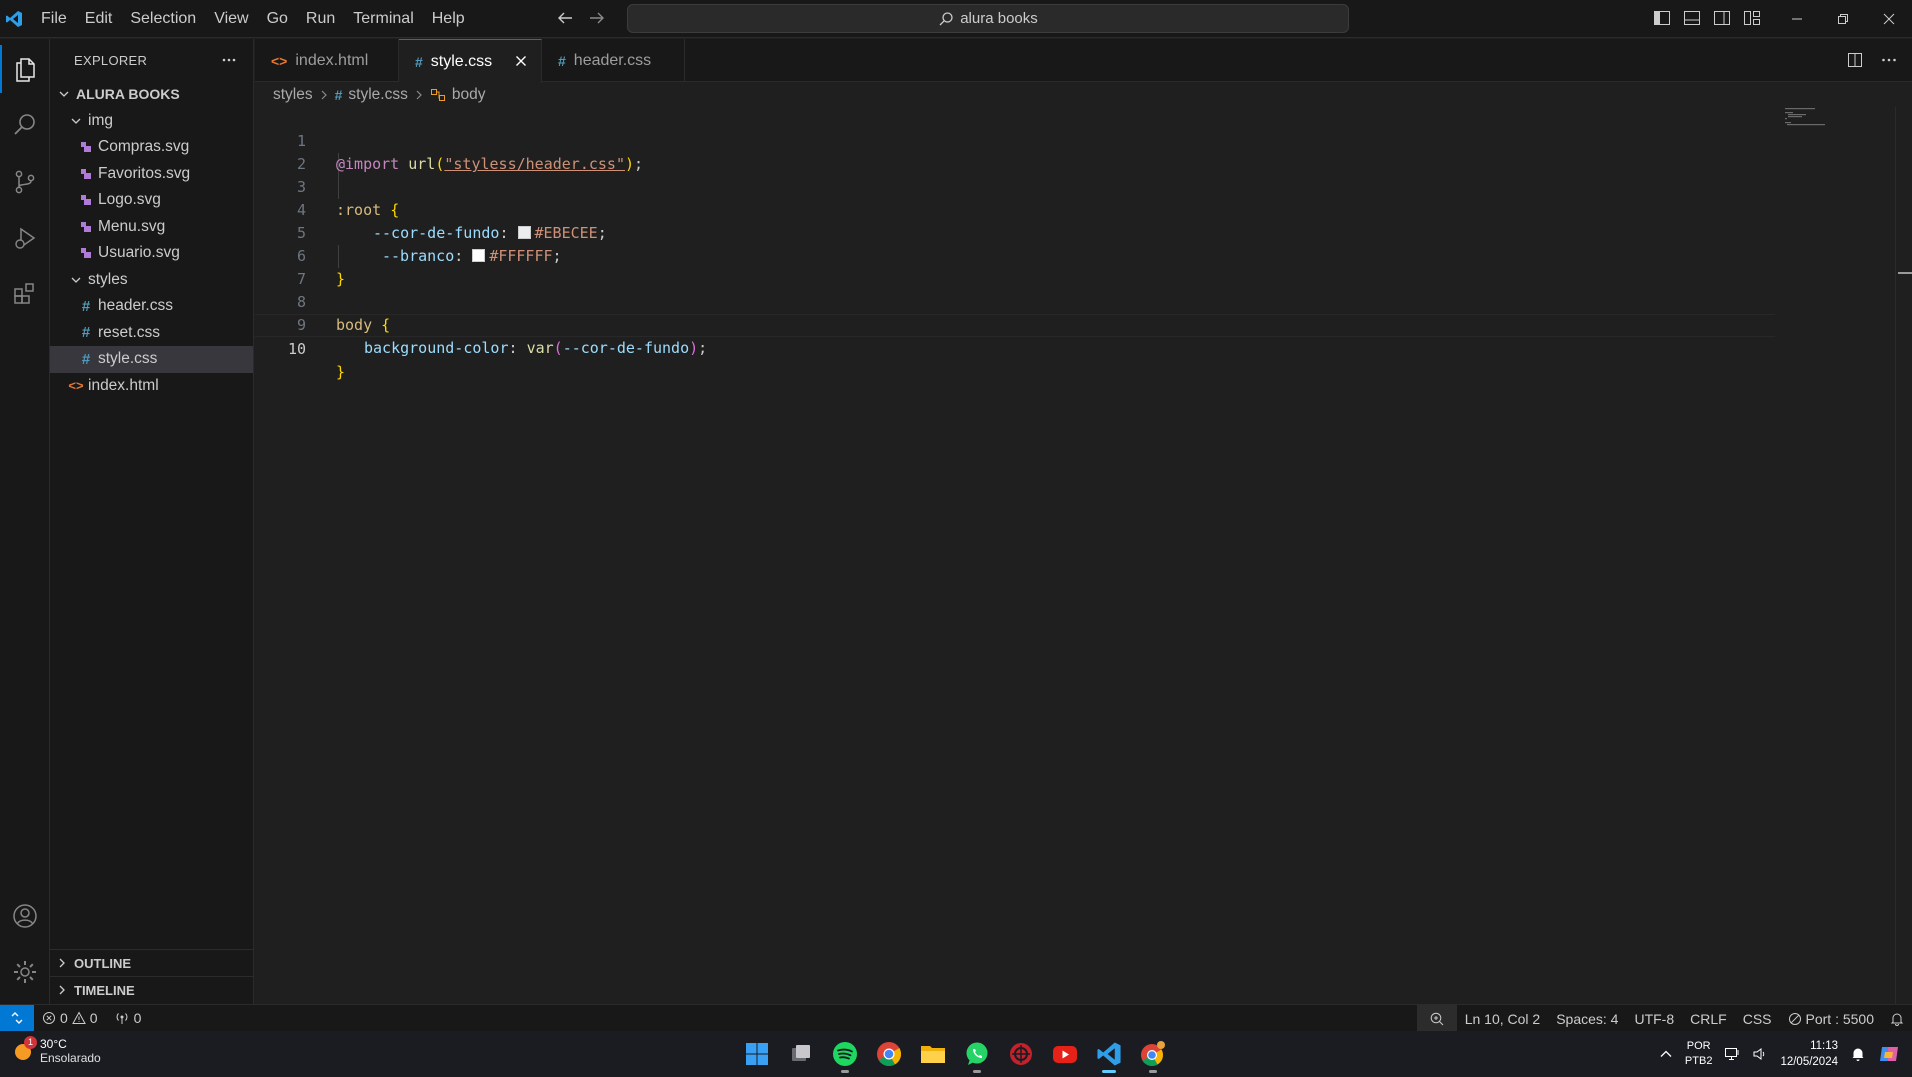 This screenshot has width=1912, height=1077. What do you see at coordinates (1692, 18) in the screenshot?
I see `toggle-panel-icon` at bounding box center [1692, 18].